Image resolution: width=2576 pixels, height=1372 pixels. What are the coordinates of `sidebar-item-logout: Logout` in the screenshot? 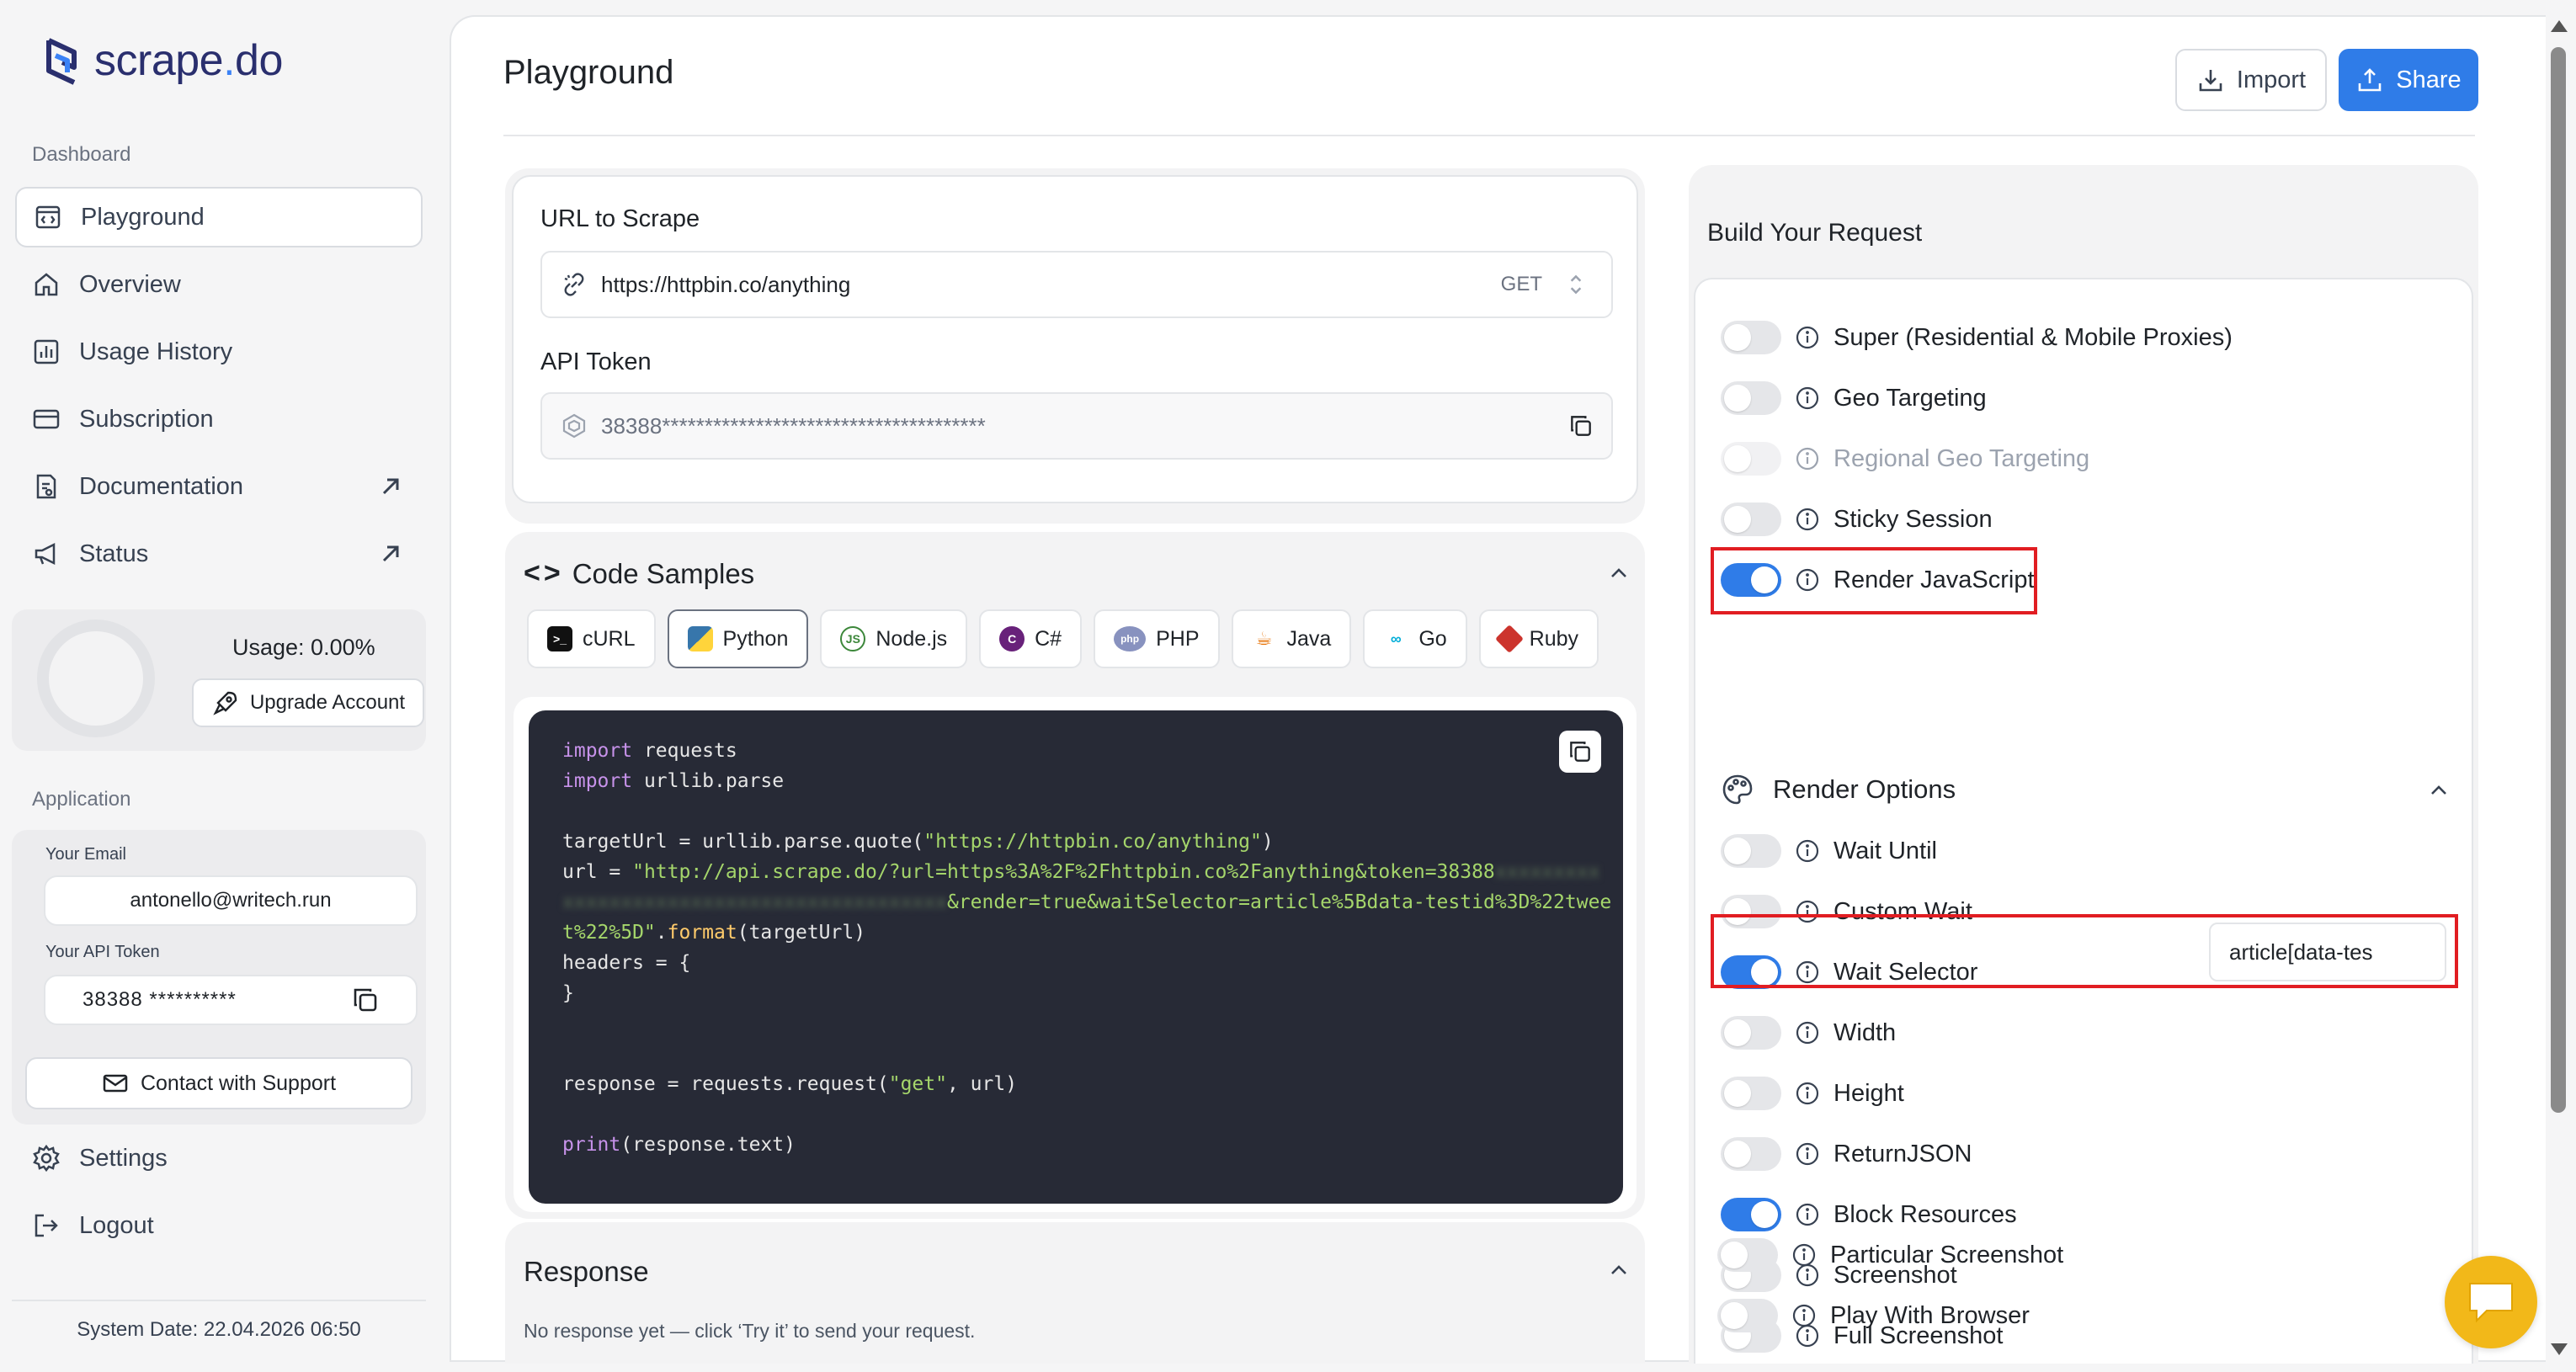 It's located at (219, 1225).